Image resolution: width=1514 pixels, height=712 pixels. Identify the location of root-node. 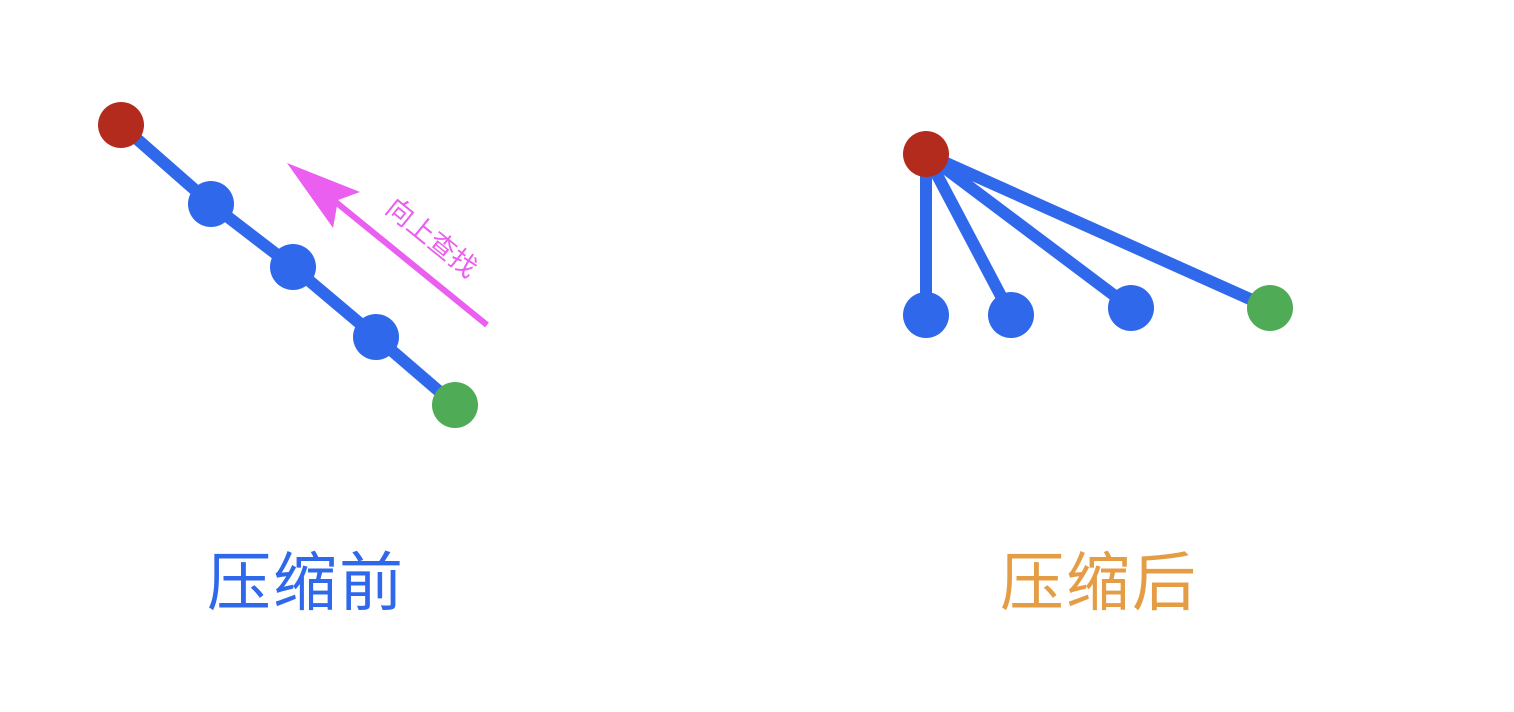
(121, 125).